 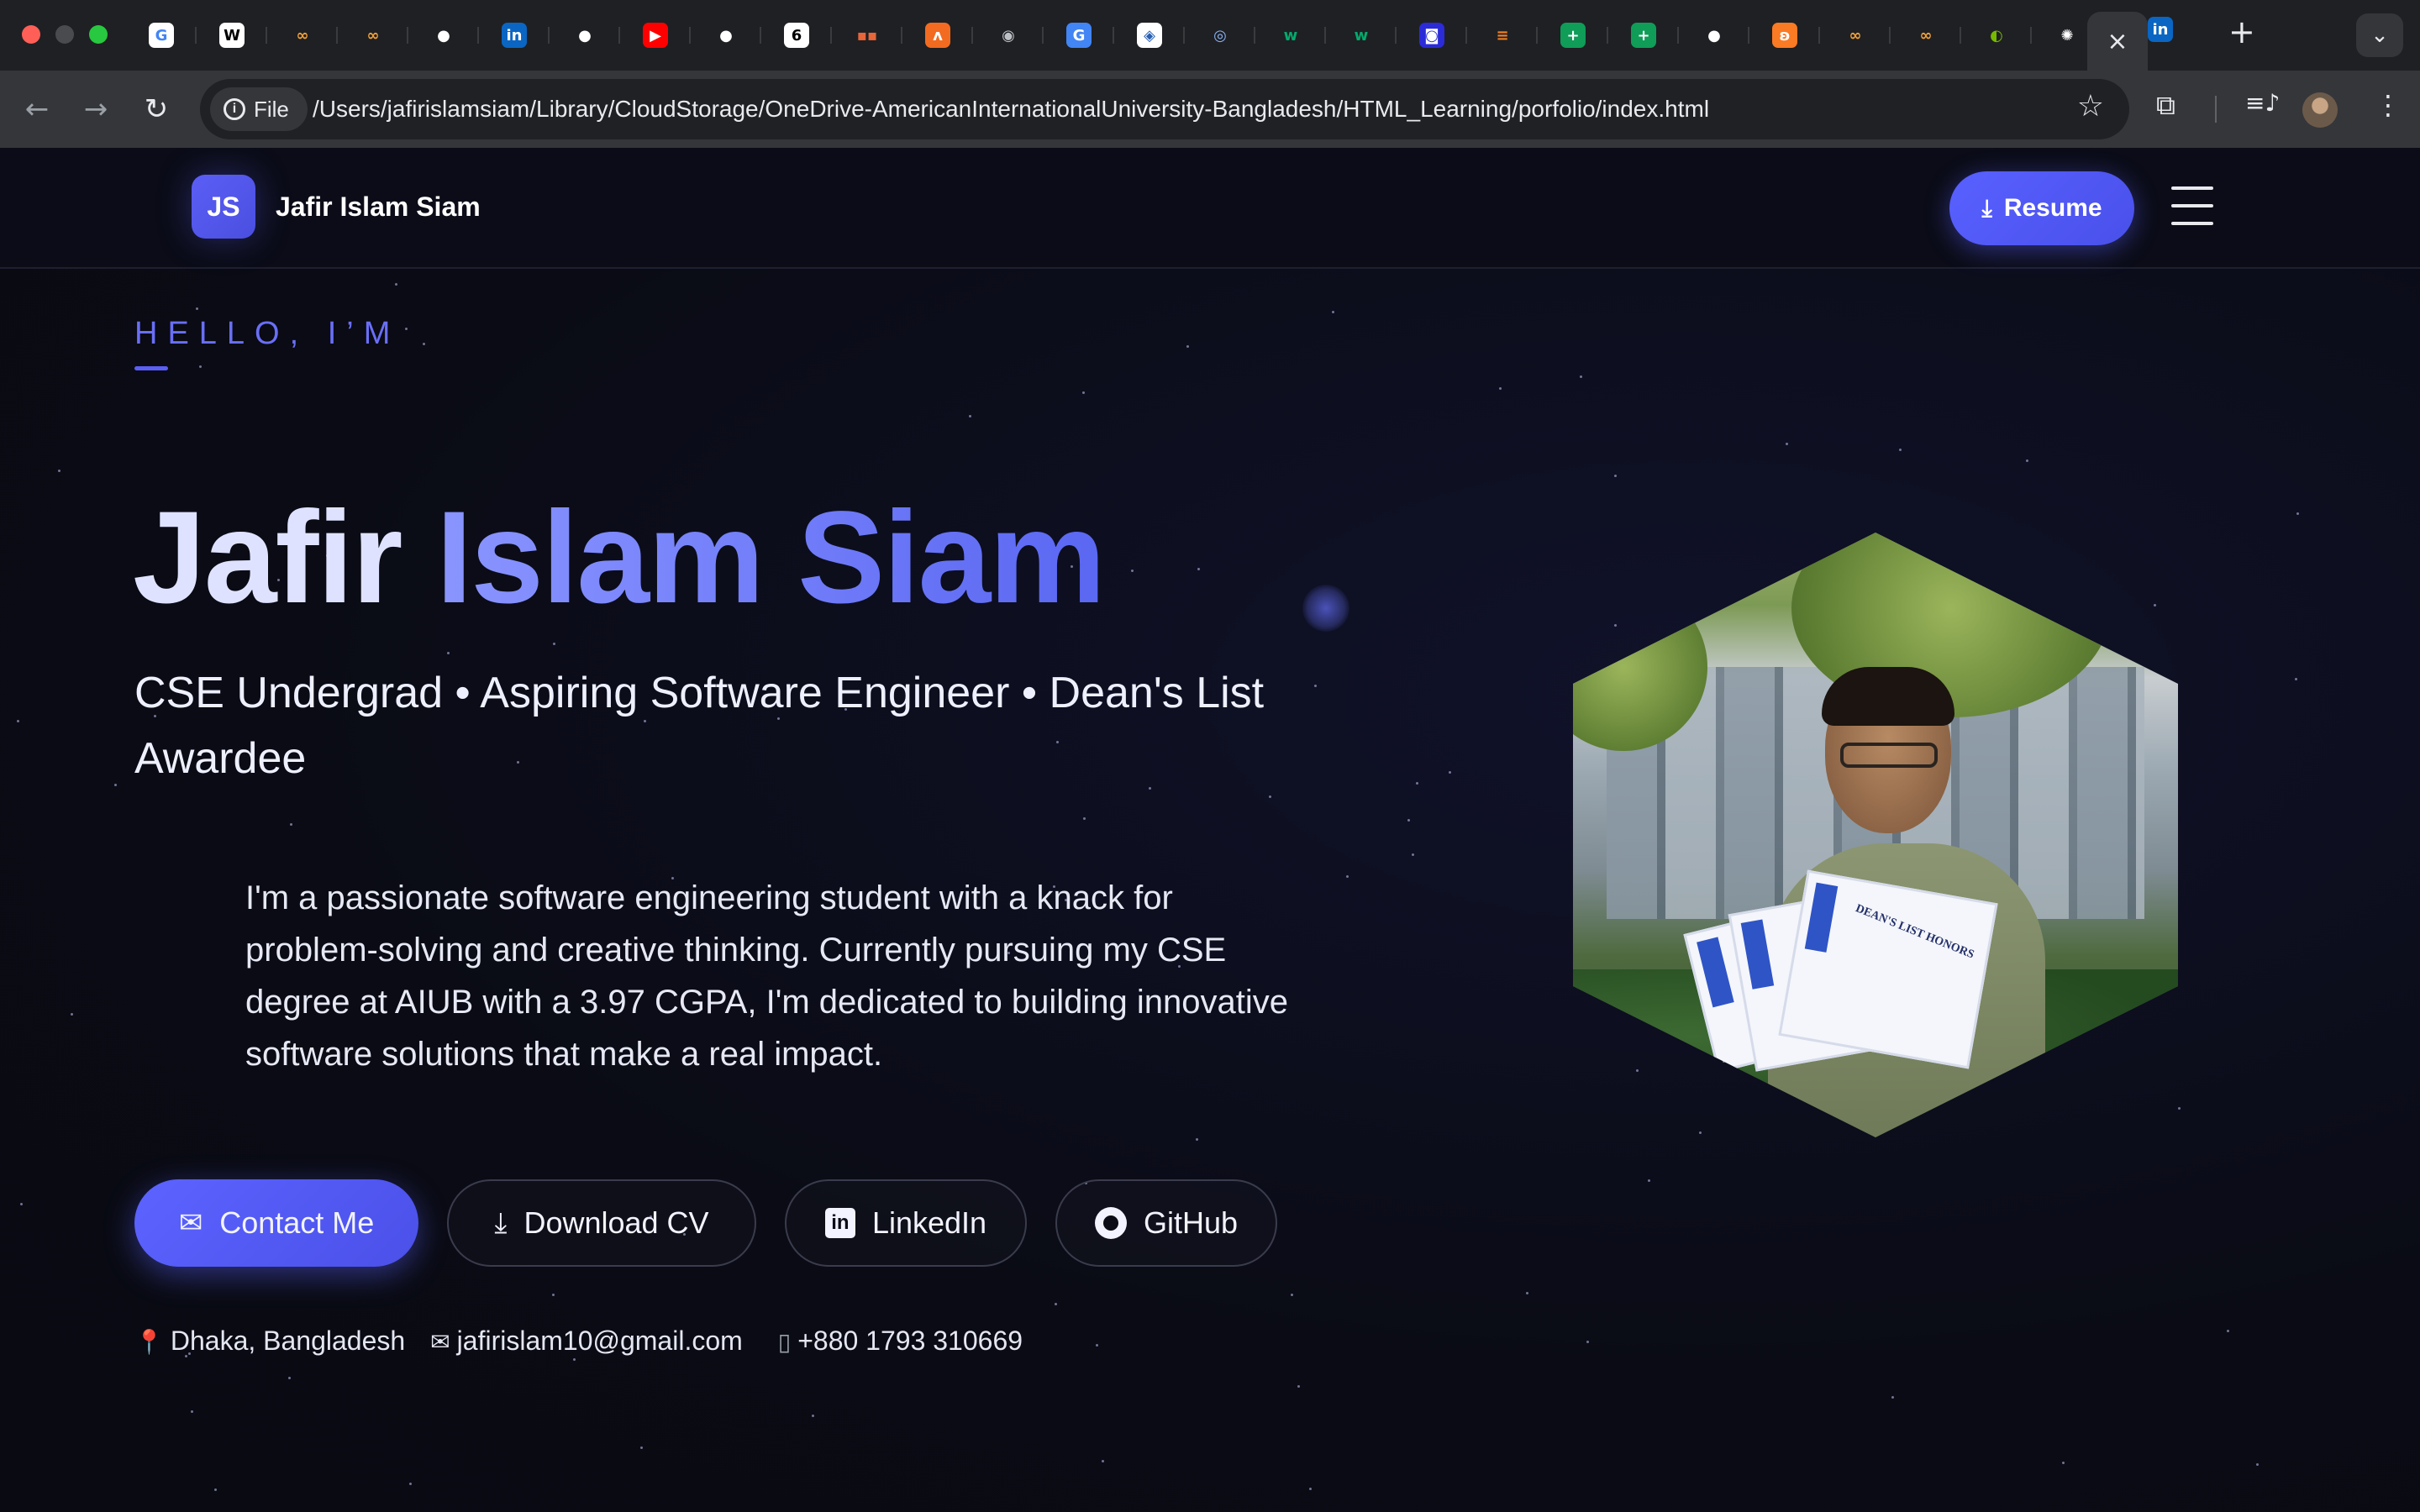 I want to click on linkedin-button: in LinkedIn, so click(x=906, y=1223).